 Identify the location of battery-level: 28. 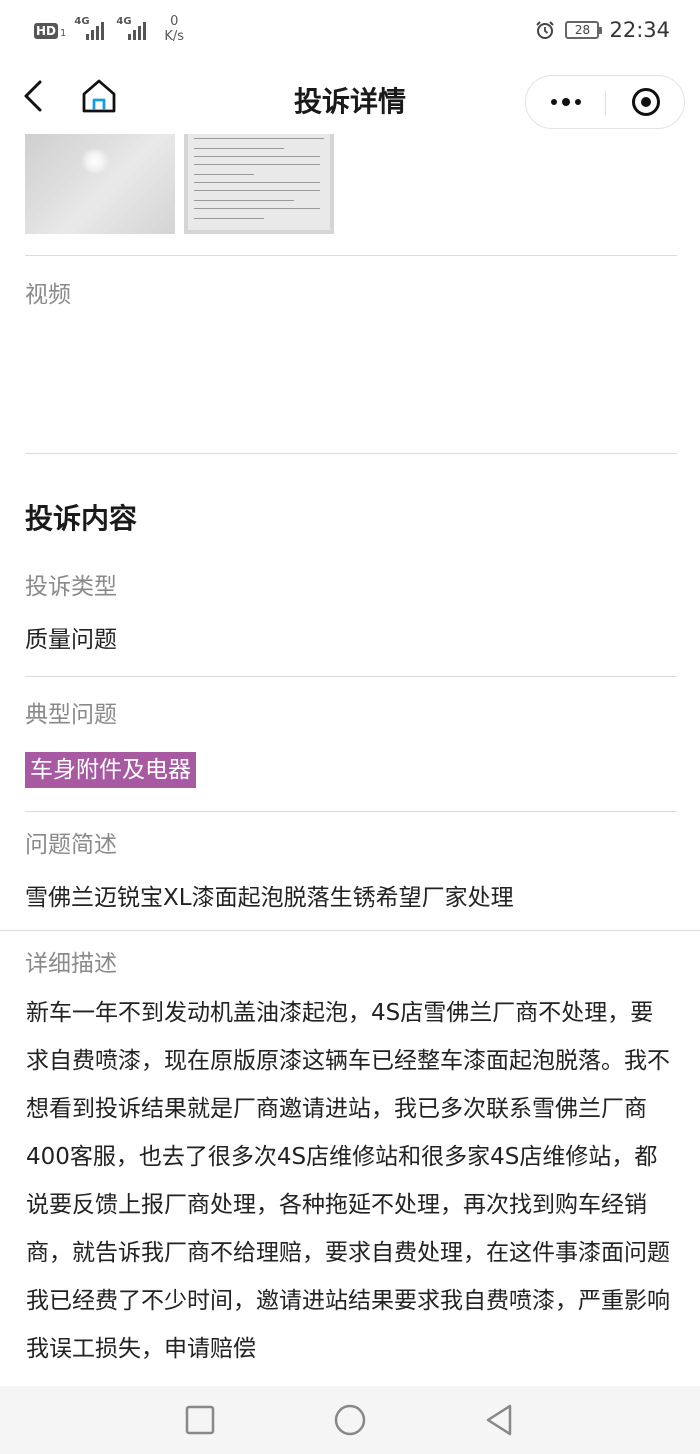
(582, 30).